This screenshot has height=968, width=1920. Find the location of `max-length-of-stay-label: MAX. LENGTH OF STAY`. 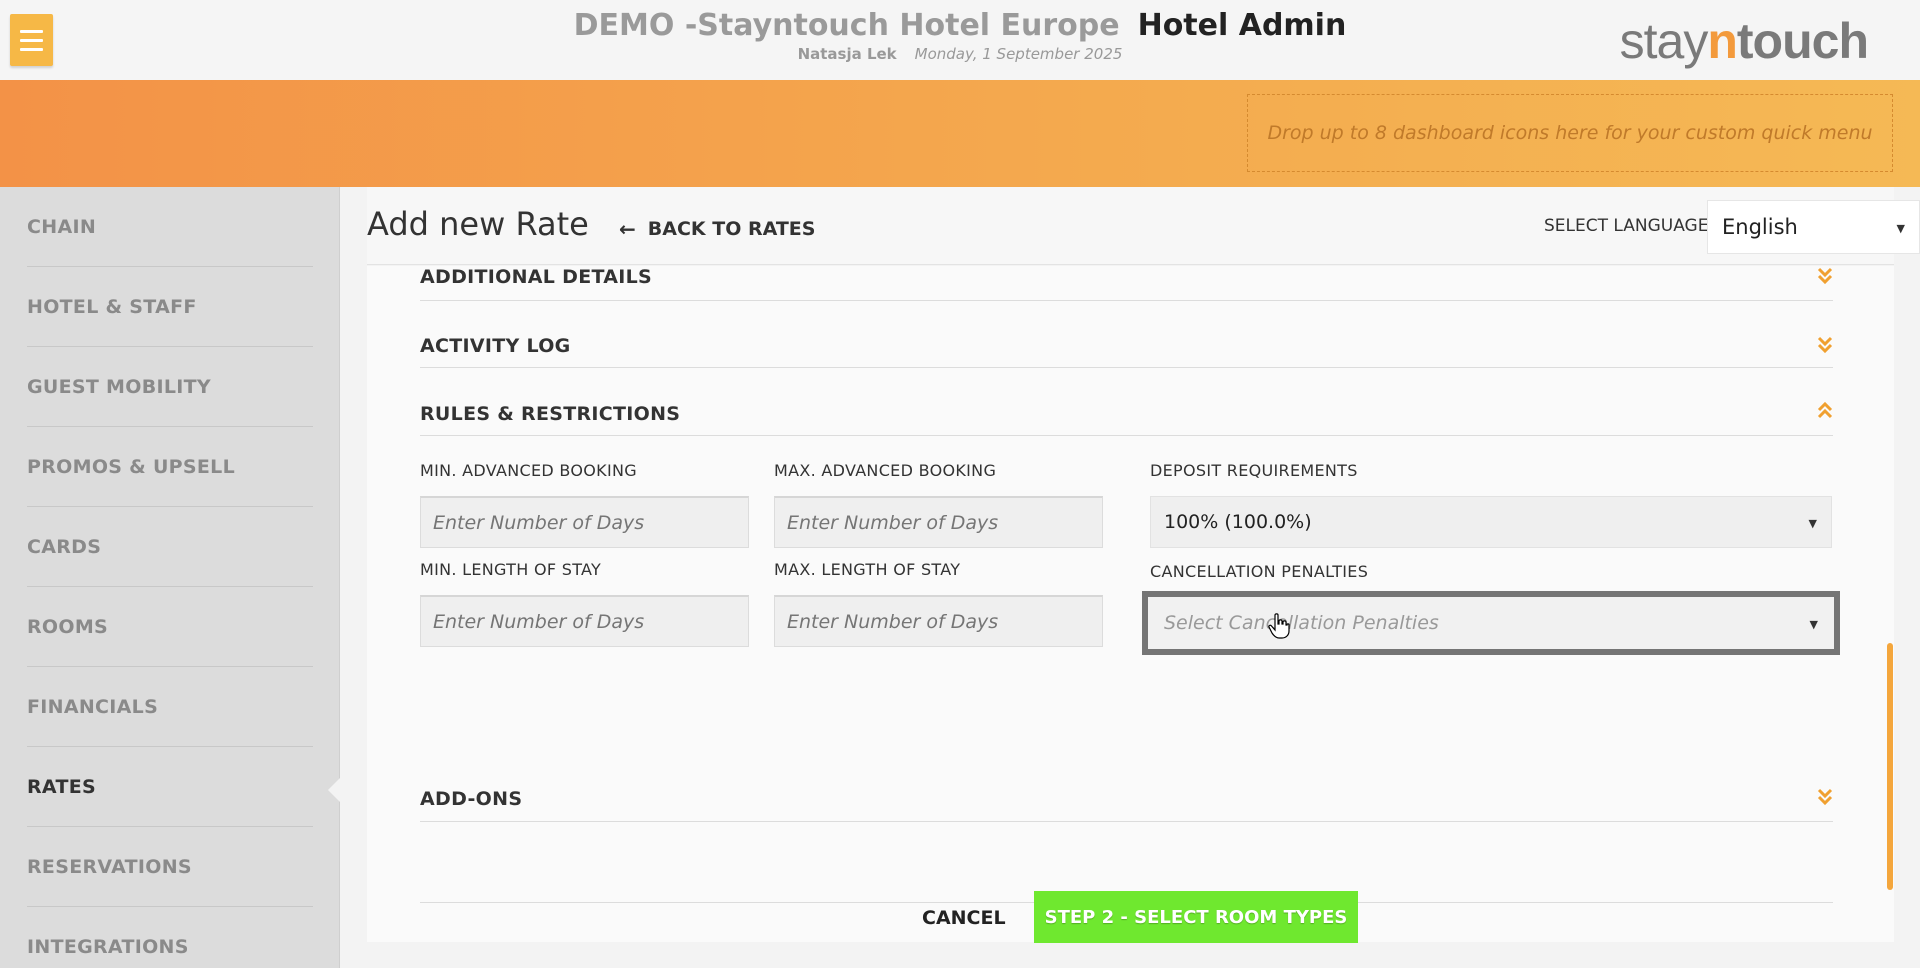

max-length-of-stay-label: MAX. LENGTH OF STAY is located at coordinates (867, 569).